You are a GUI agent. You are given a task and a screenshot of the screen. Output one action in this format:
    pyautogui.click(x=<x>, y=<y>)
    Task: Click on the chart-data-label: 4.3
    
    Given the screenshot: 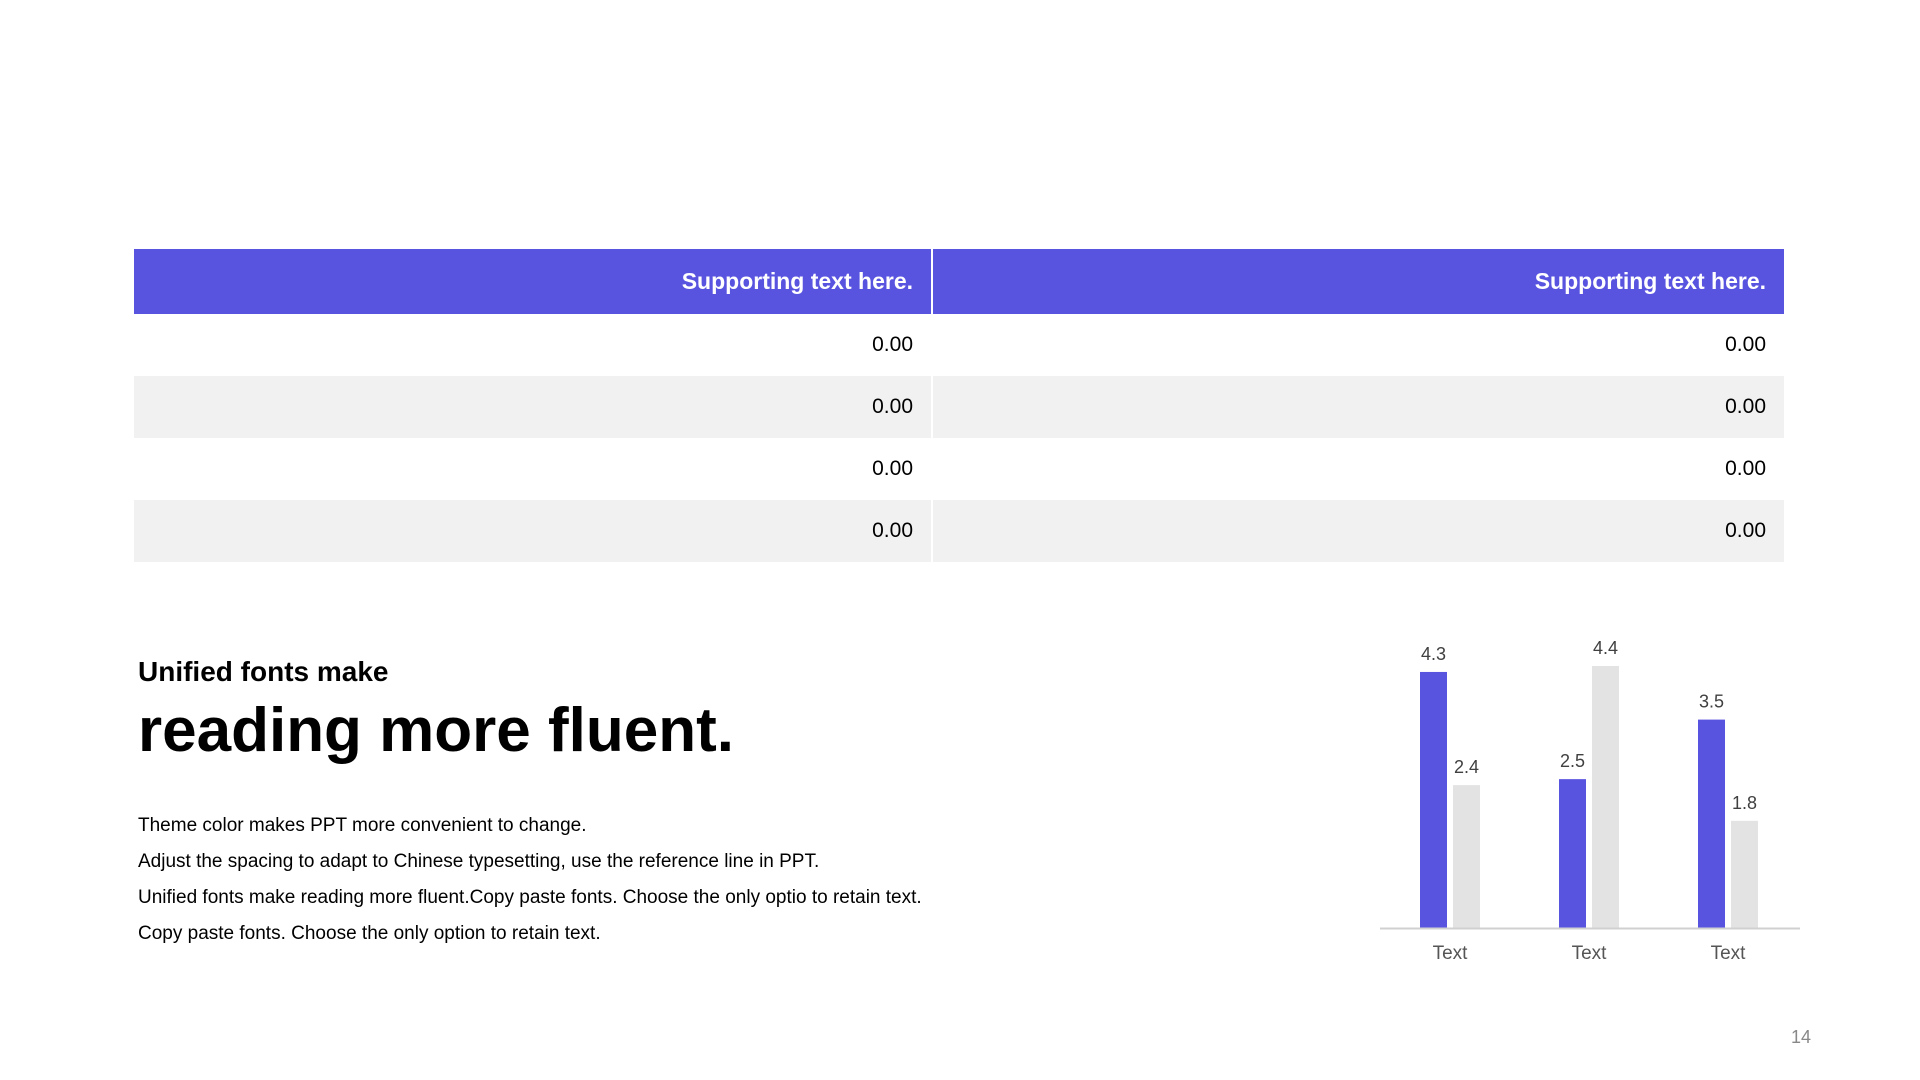 What is the action you would take?
    pyautogui.click(x=1433, y=654)
    